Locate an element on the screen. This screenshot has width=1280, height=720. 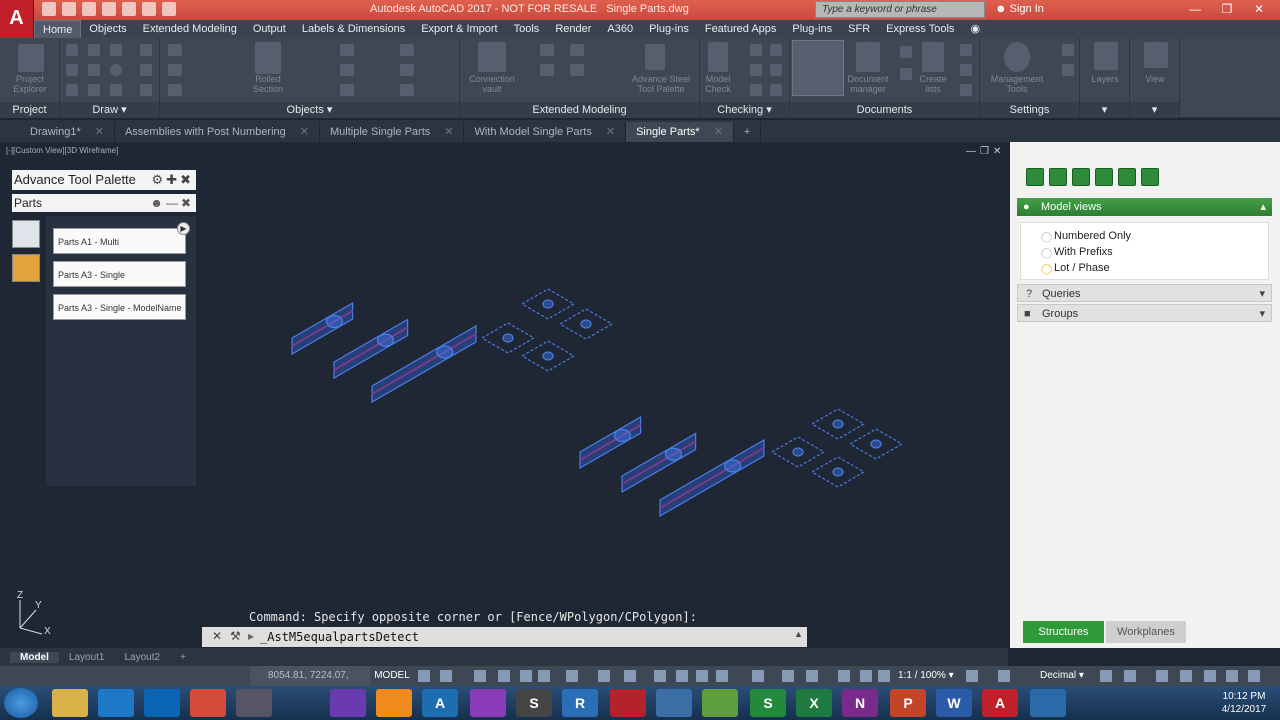
ribbon-tab-render: Render is located at coordinates (573, 29).